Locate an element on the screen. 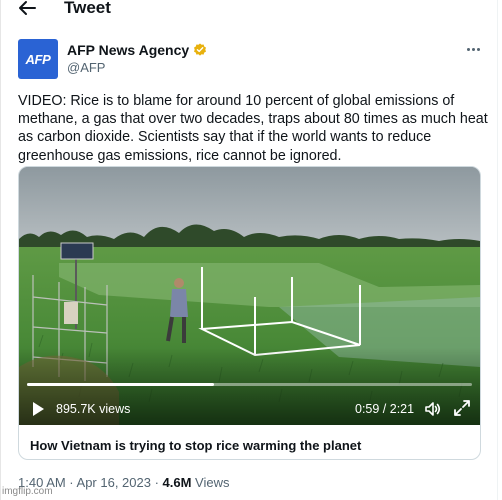 Image resolution: width=502 pixels, height=500 pixels. video-progress-fill is located at coordinates (120, 384).